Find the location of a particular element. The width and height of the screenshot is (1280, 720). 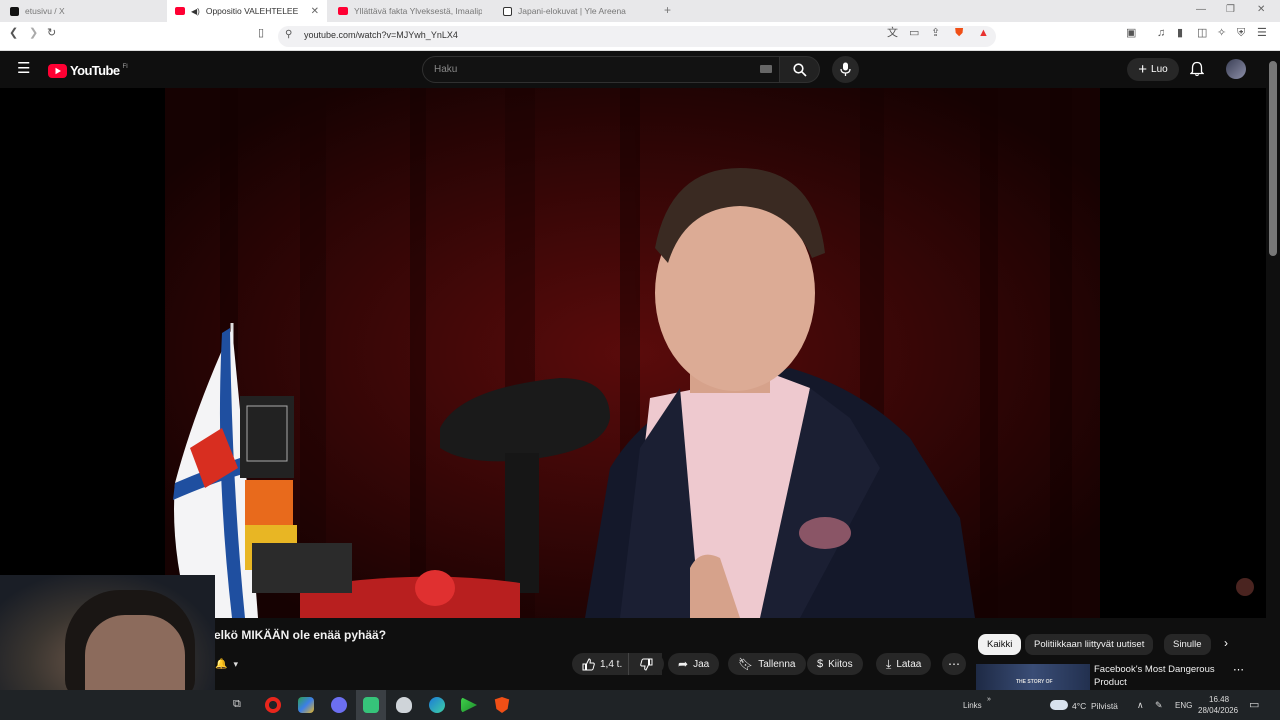

tray-expand-icon: ∧ is located at coordinates (1140, 705).